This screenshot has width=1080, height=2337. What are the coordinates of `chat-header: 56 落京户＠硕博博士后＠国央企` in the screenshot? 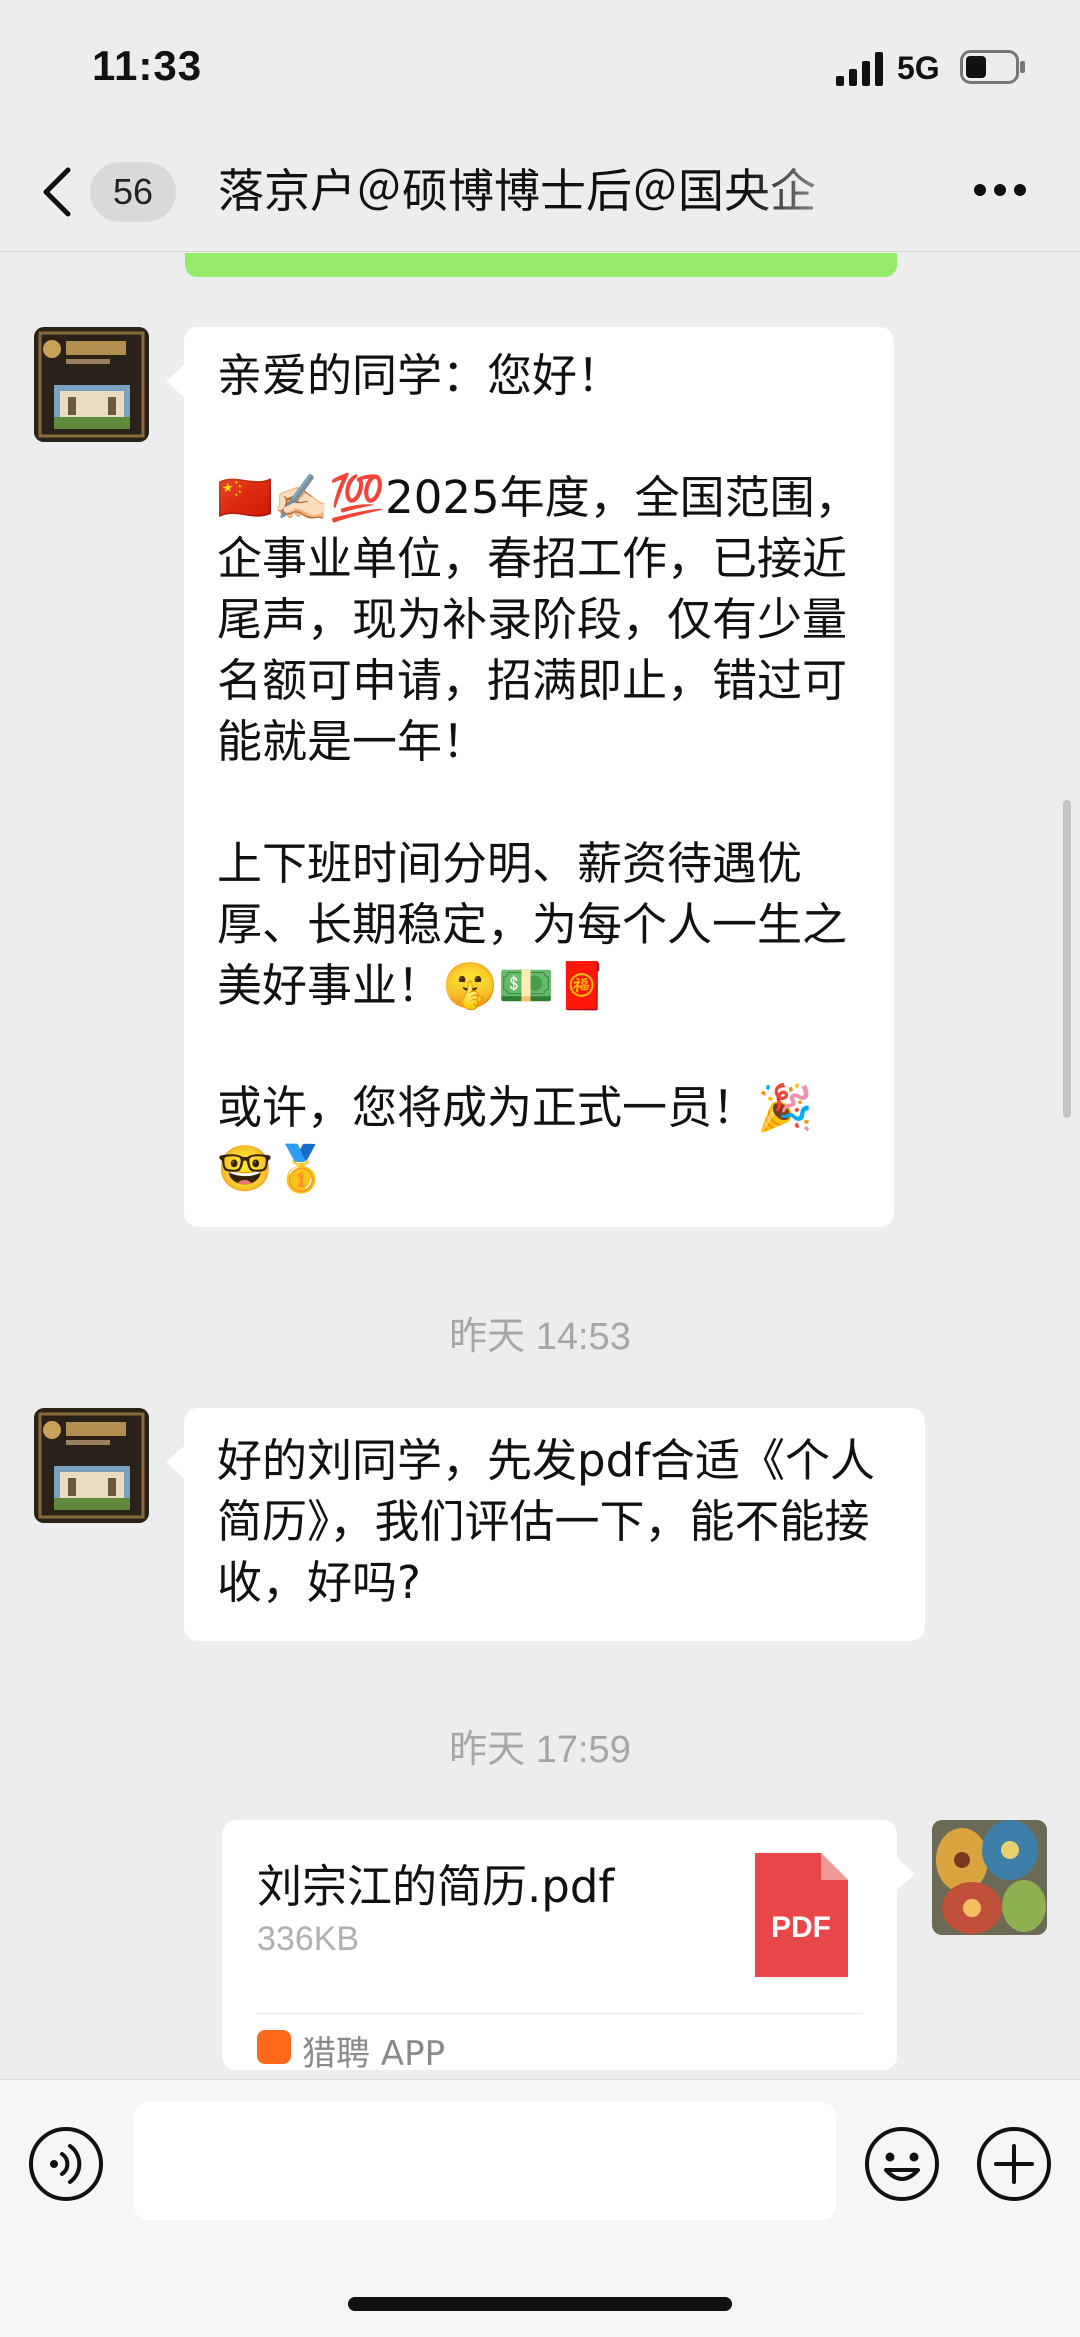 It's located at (540, 191).